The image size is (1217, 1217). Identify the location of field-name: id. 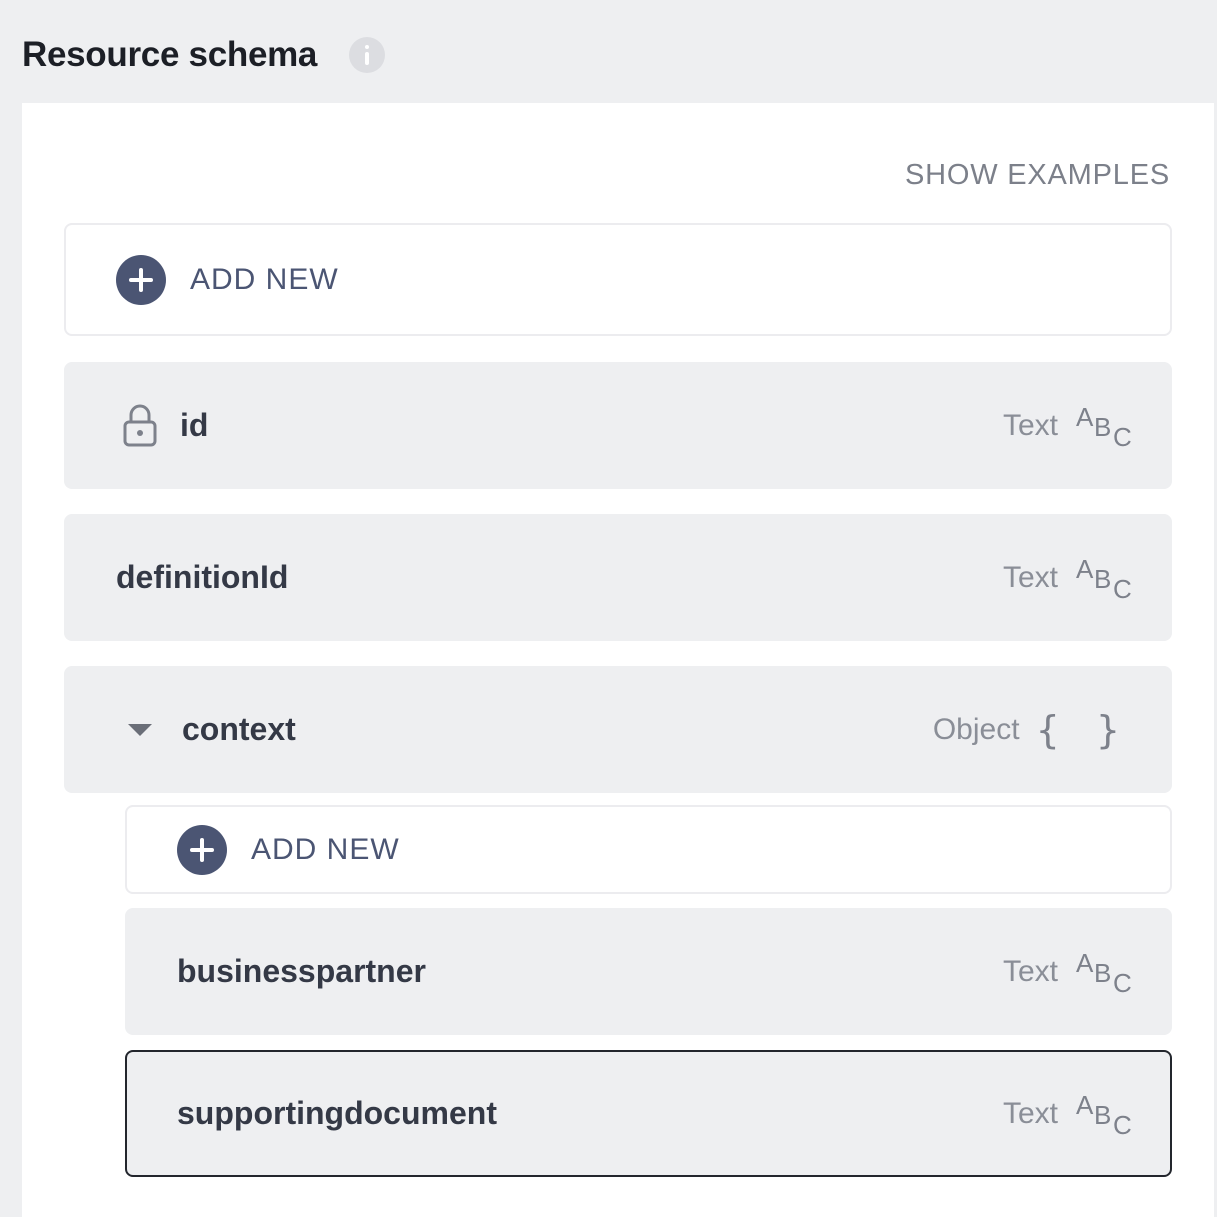
(194, 425).